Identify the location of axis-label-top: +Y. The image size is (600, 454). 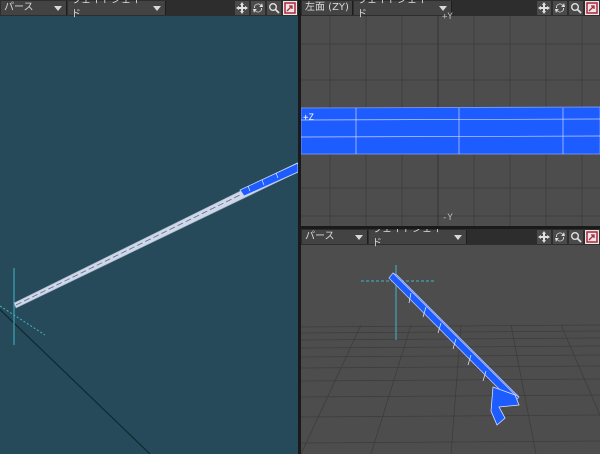
(447, 17).